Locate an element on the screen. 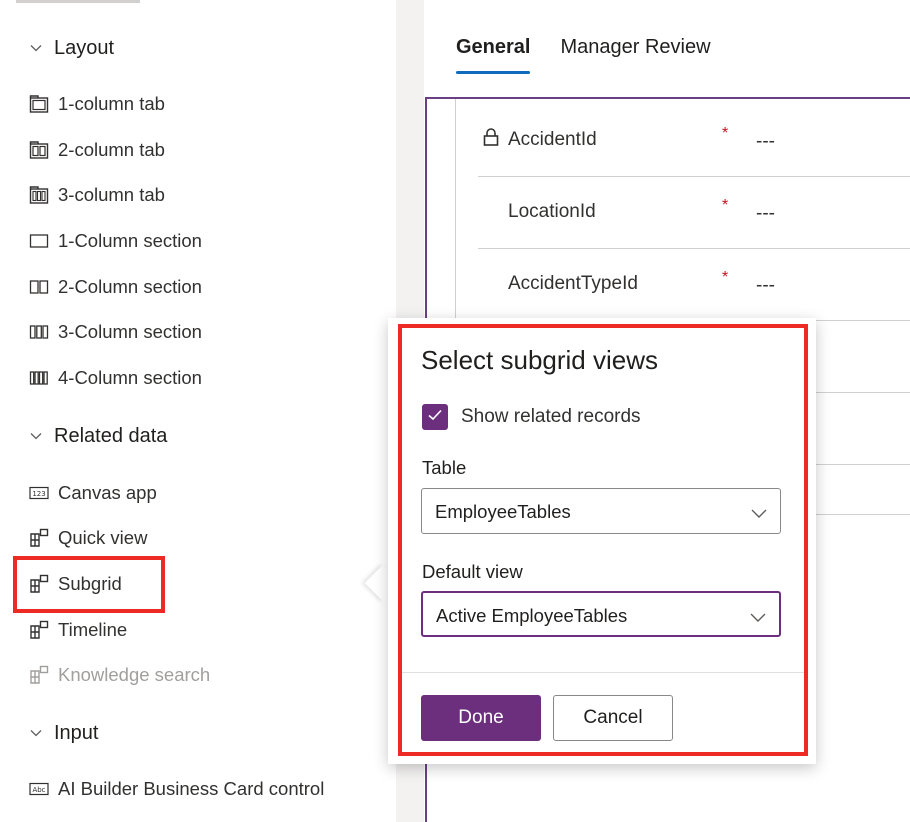  svg-text: 123 is located at coordinates (38, 494).